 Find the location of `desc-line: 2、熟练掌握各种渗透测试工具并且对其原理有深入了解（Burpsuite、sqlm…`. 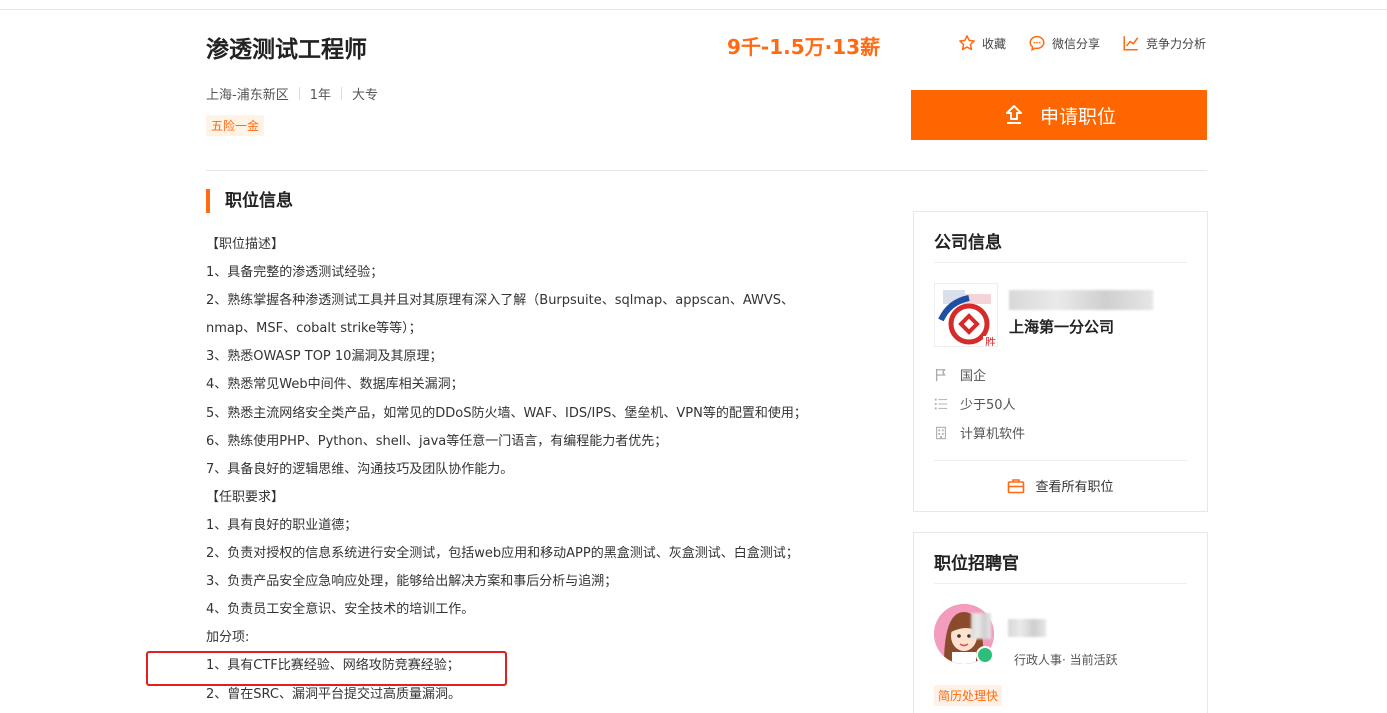

desc-line: 2、熟练掌握各种渗透测试工具并且对其原理有深入了解（Burpsuite、sqlm… is located at coordinates (500, 301).